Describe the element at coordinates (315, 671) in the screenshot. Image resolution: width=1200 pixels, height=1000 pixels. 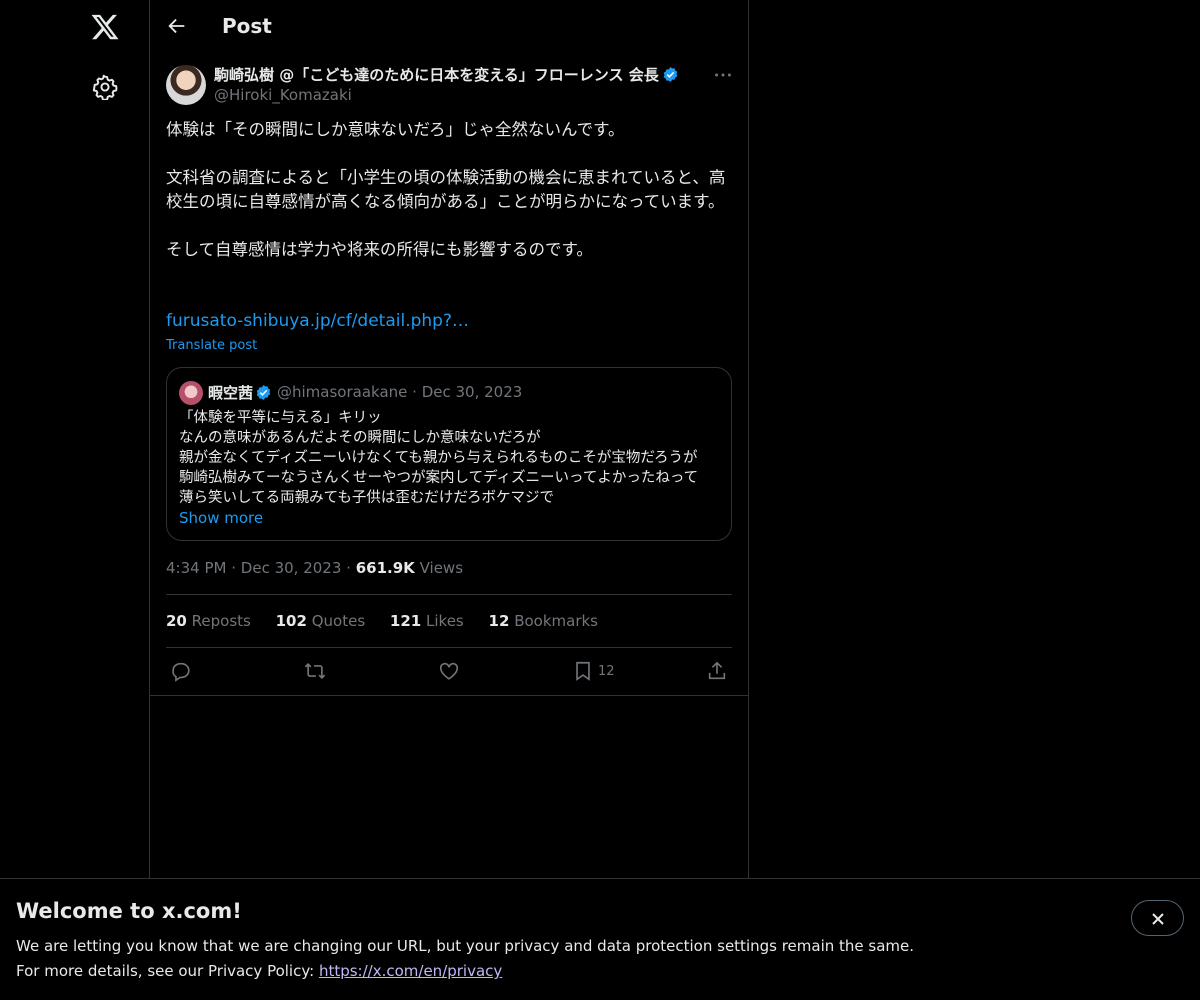
I see `repost-icon` at that location.